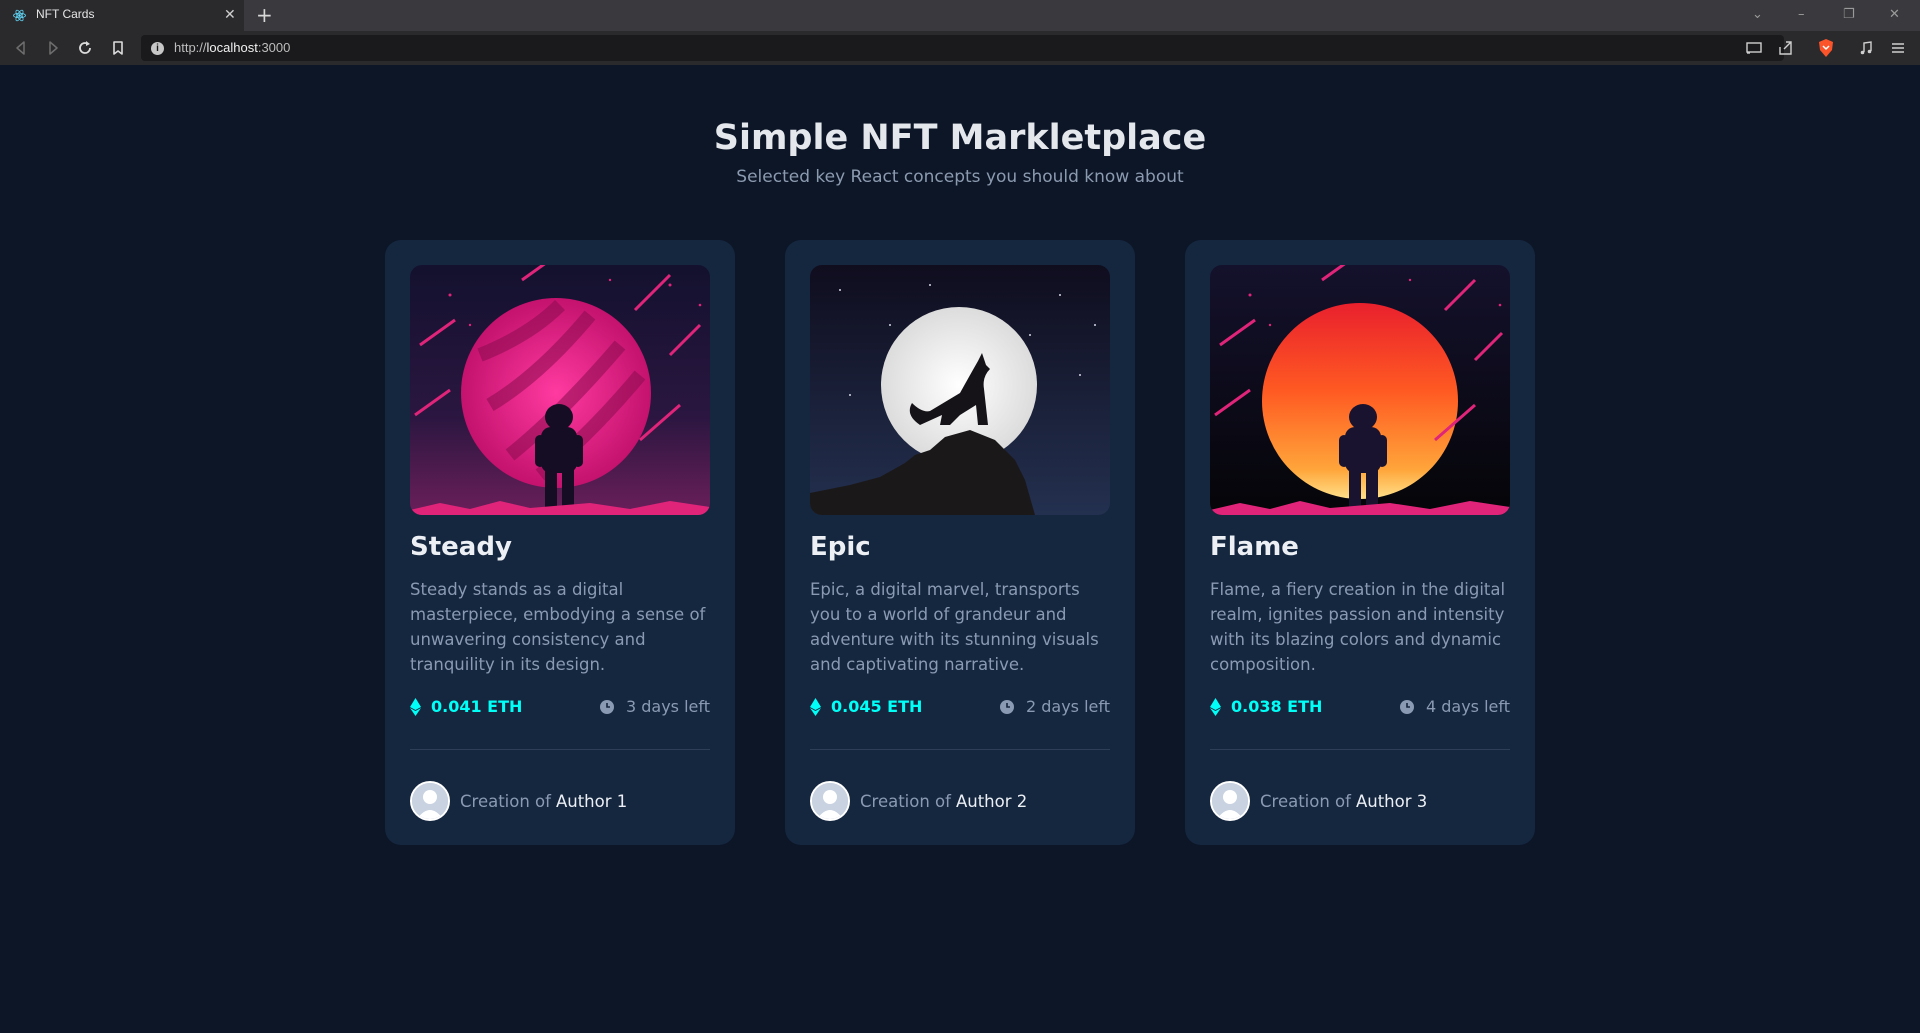 The image size is (1920, 1033). Describe the element at coordinates (960, 390) in the screenshot. I see `nft-image-wolf-howling-moon` at that location.